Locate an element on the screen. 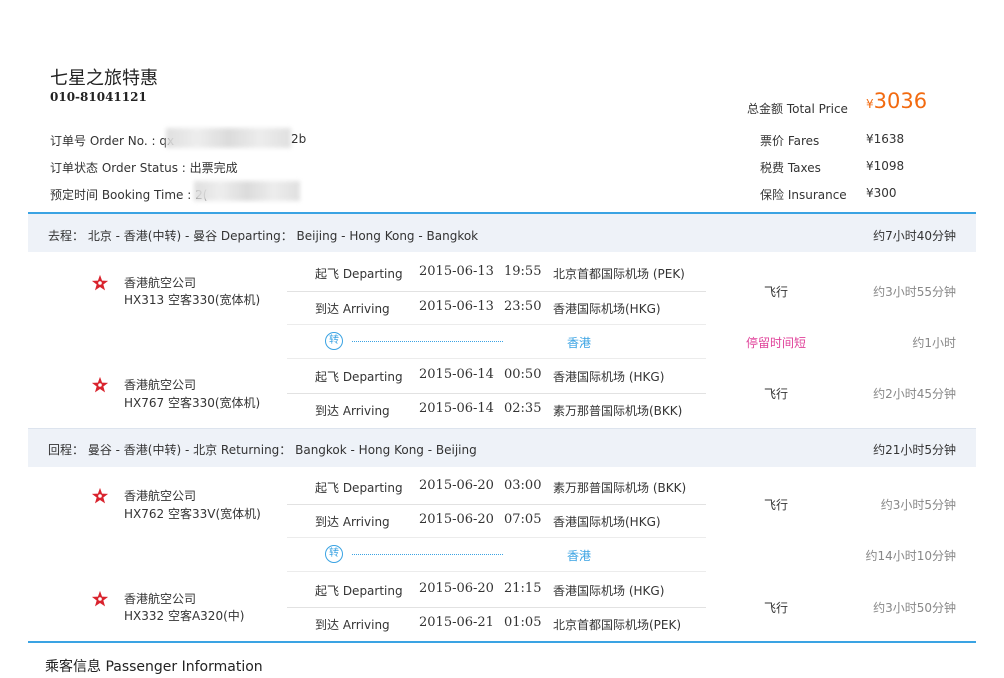 This screenshot has height=678, width=1004. arriving-time: 01:05 is located at coordinates (523, 622).